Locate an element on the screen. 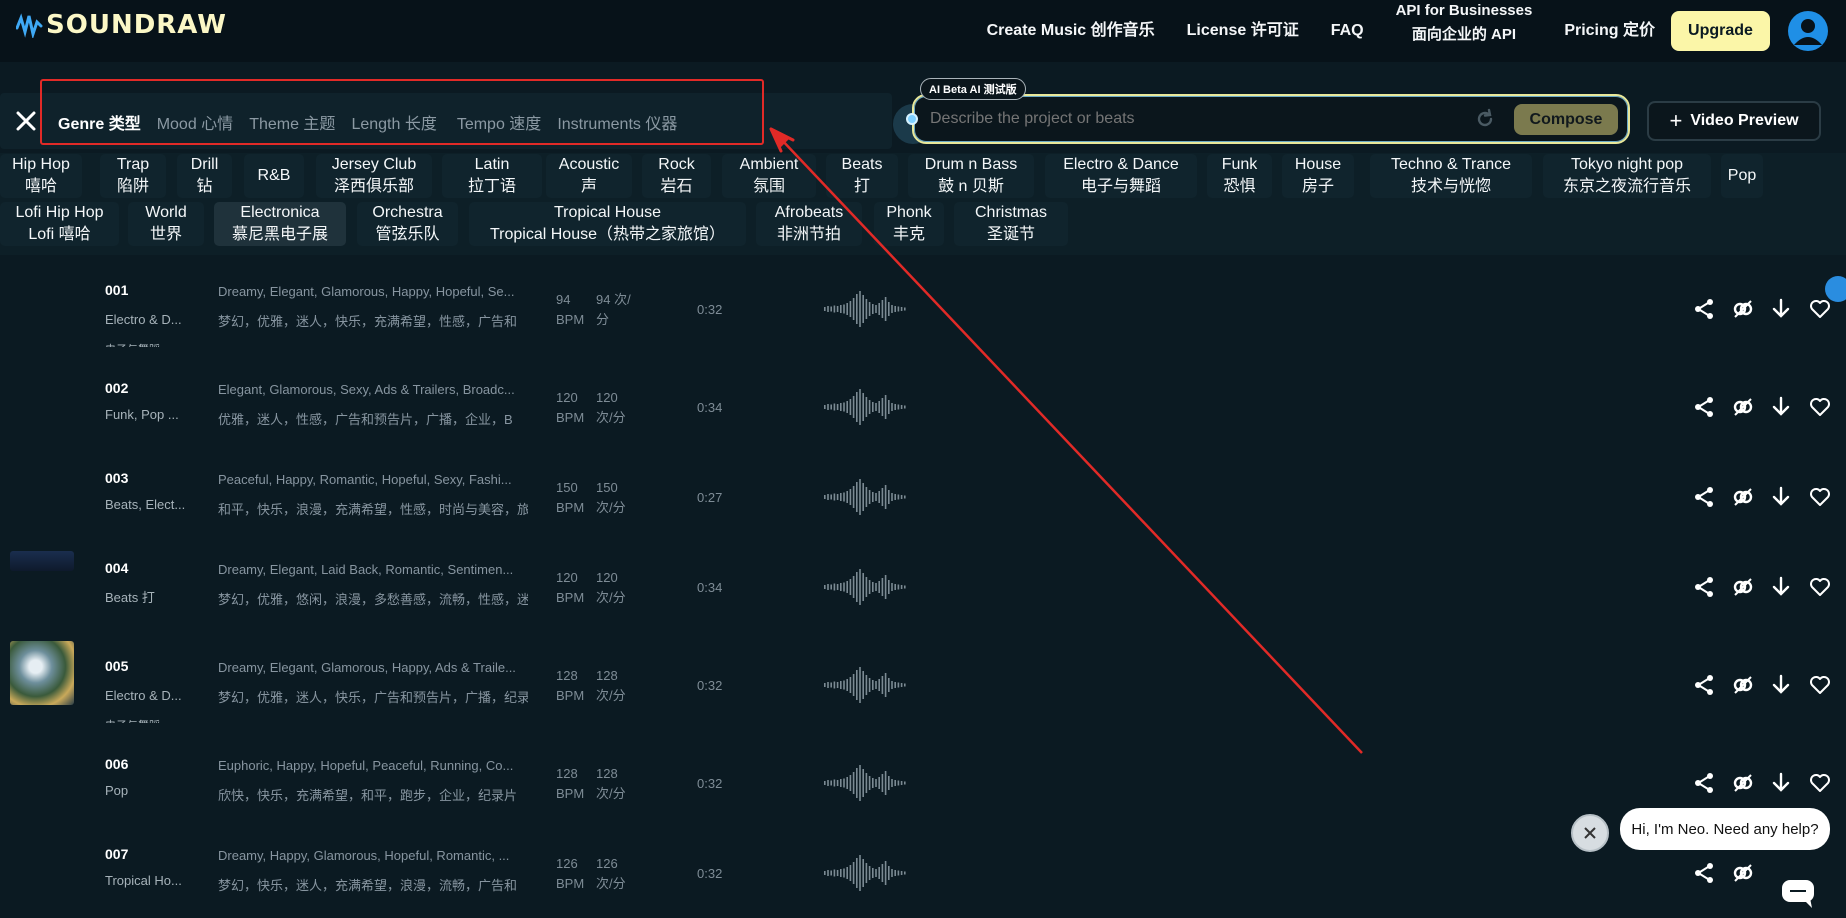 This screenshot has width=1846, height=918. genre-chip-orchestra: Orchestra 管弦乐队 is located at coordinates (407, 224).